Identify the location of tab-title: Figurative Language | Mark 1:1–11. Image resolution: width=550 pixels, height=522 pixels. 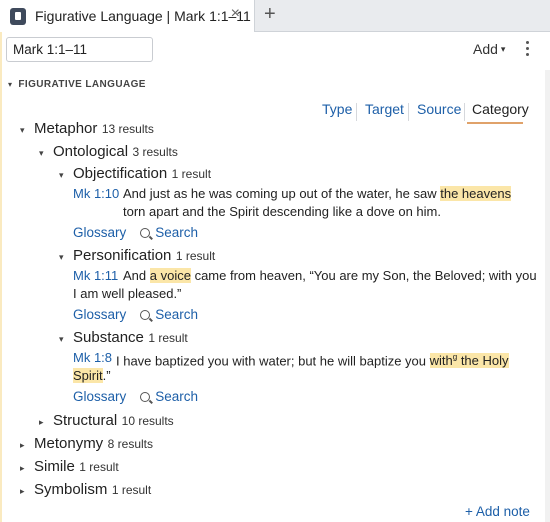
(143, 16).